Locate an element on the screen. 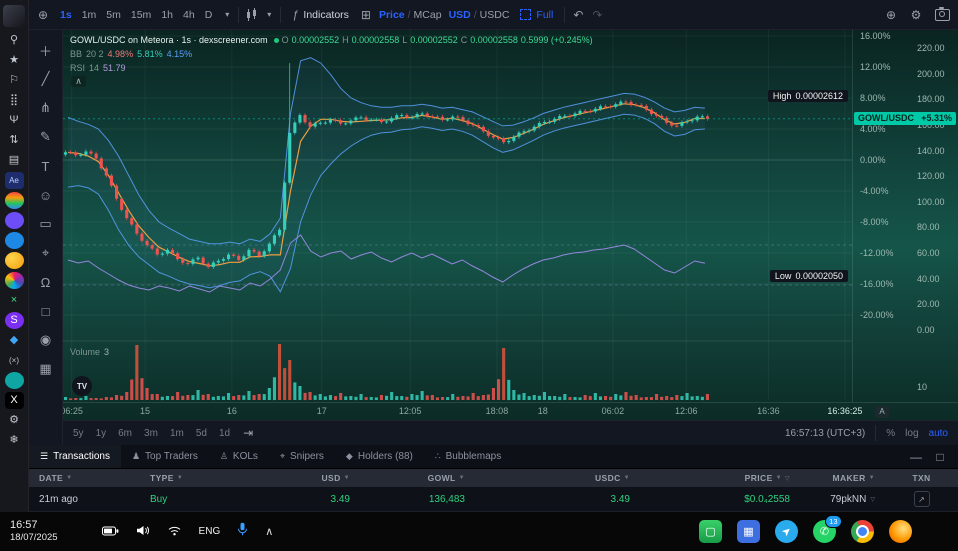 The height and width of the screenshot is (551, 958). dock-settings-icon: ⚙ is located at coordinates (14, 420).